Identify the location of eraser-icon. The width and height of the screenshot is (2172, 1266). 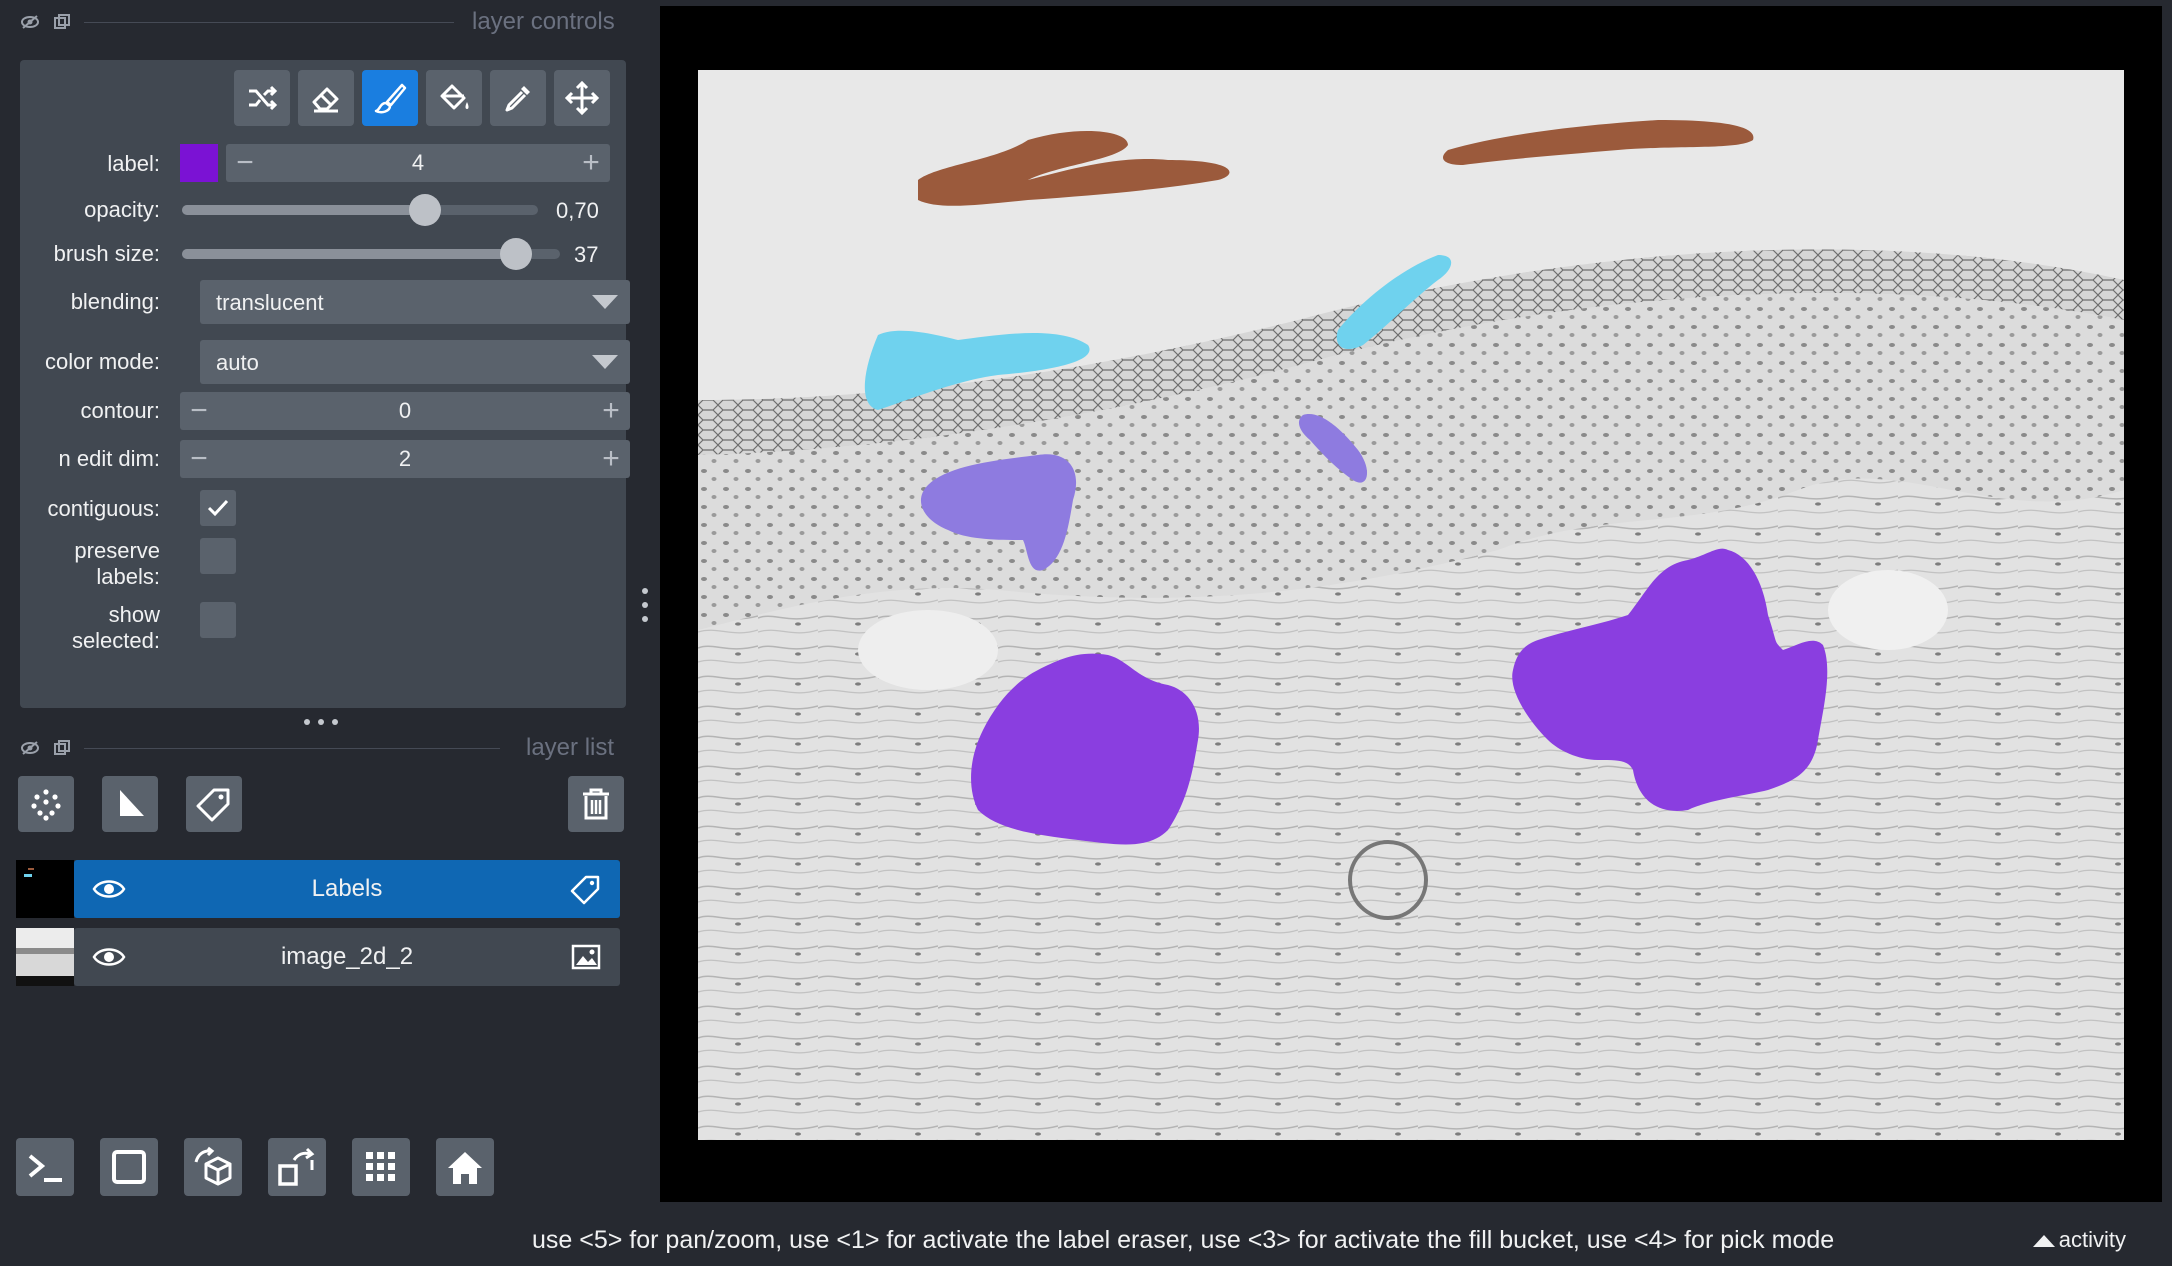
(325, 100).